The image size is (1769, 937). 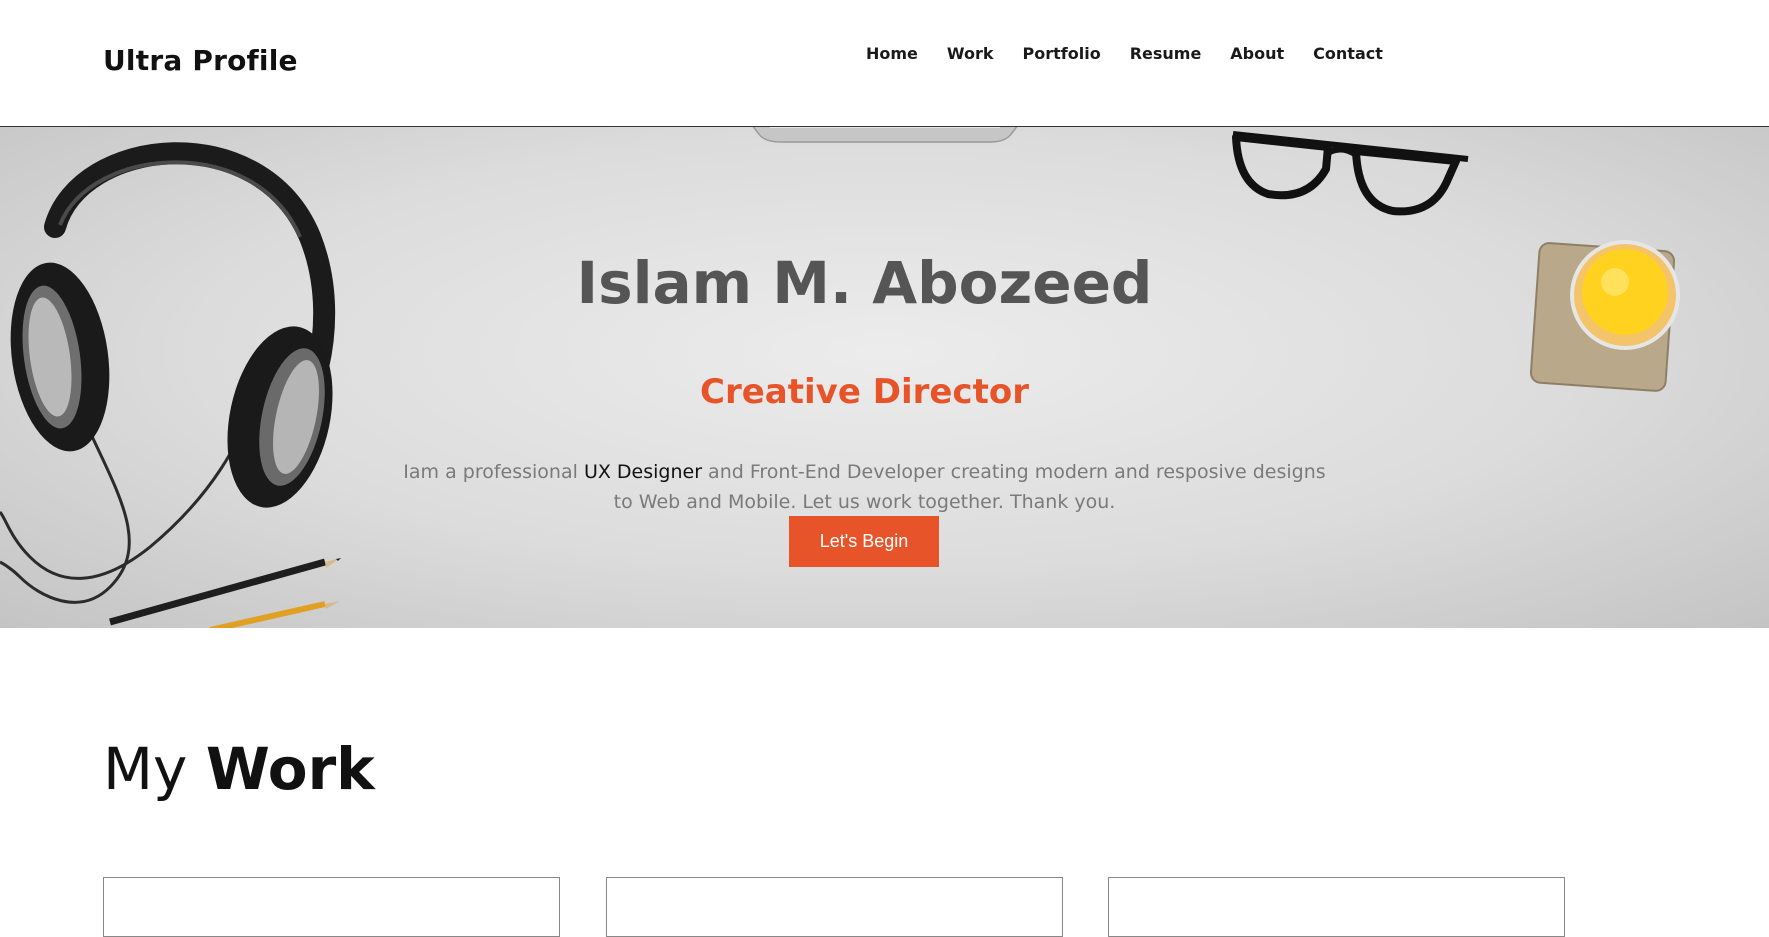 What do you see at coordinates (225, 593) in the screenshot?
I see `pencil-icon` at bounding box center [225, 593].